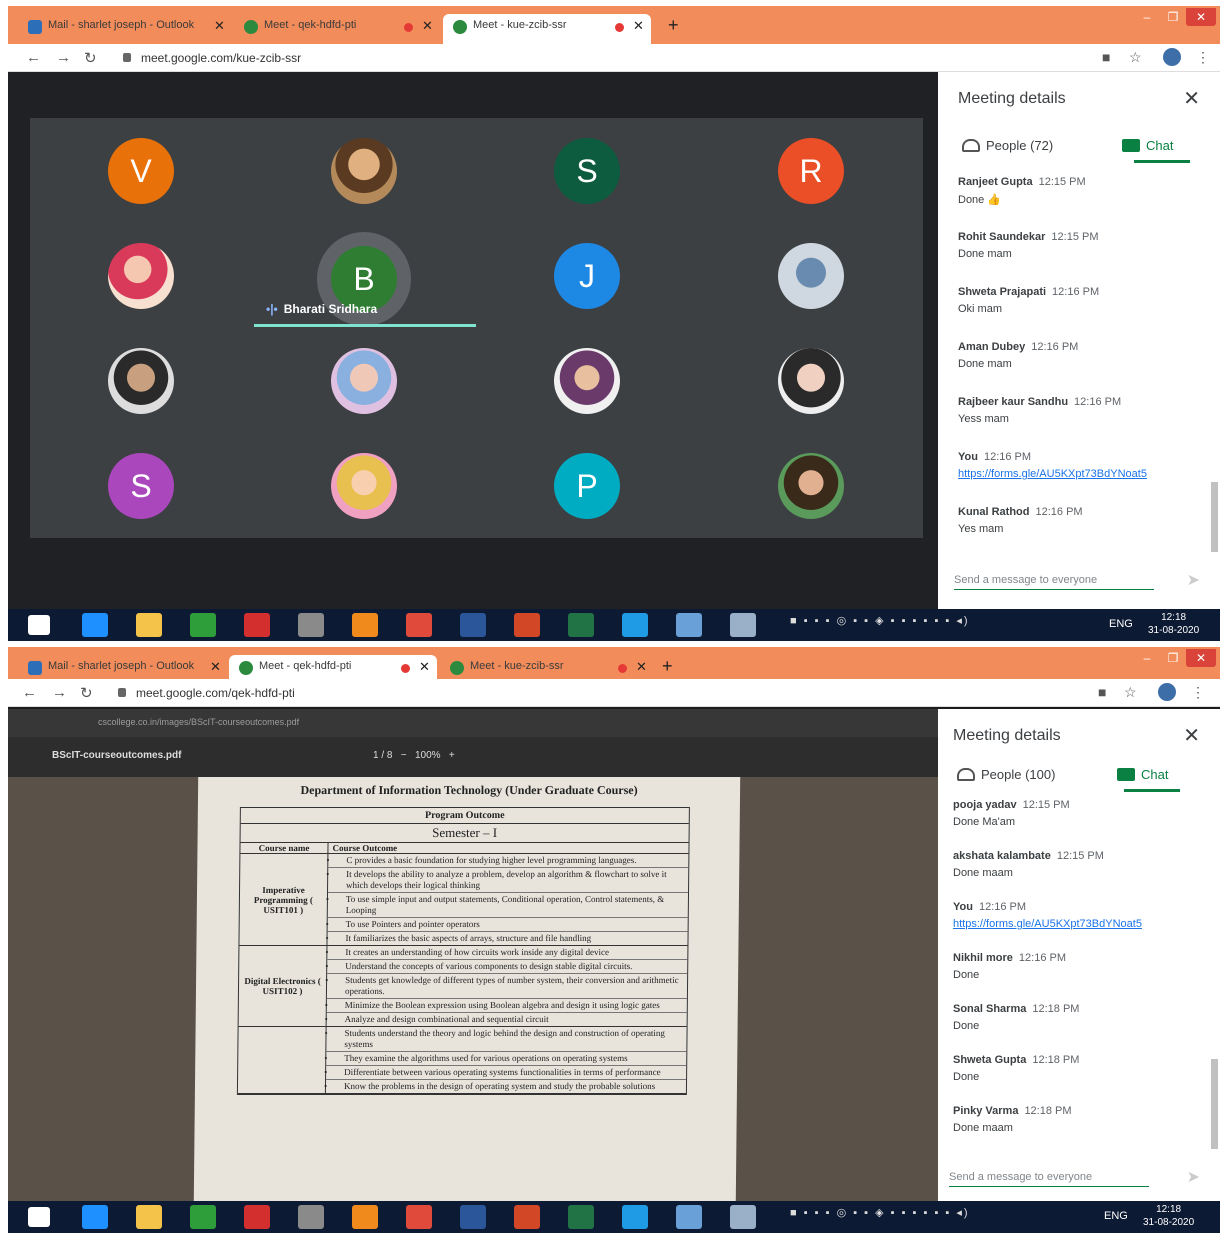 The width and height of the screenshot is (1225, 1238). Describe the element at coordinates (141, 171) in the screenshot. I see `participant-tile: V` at that location.